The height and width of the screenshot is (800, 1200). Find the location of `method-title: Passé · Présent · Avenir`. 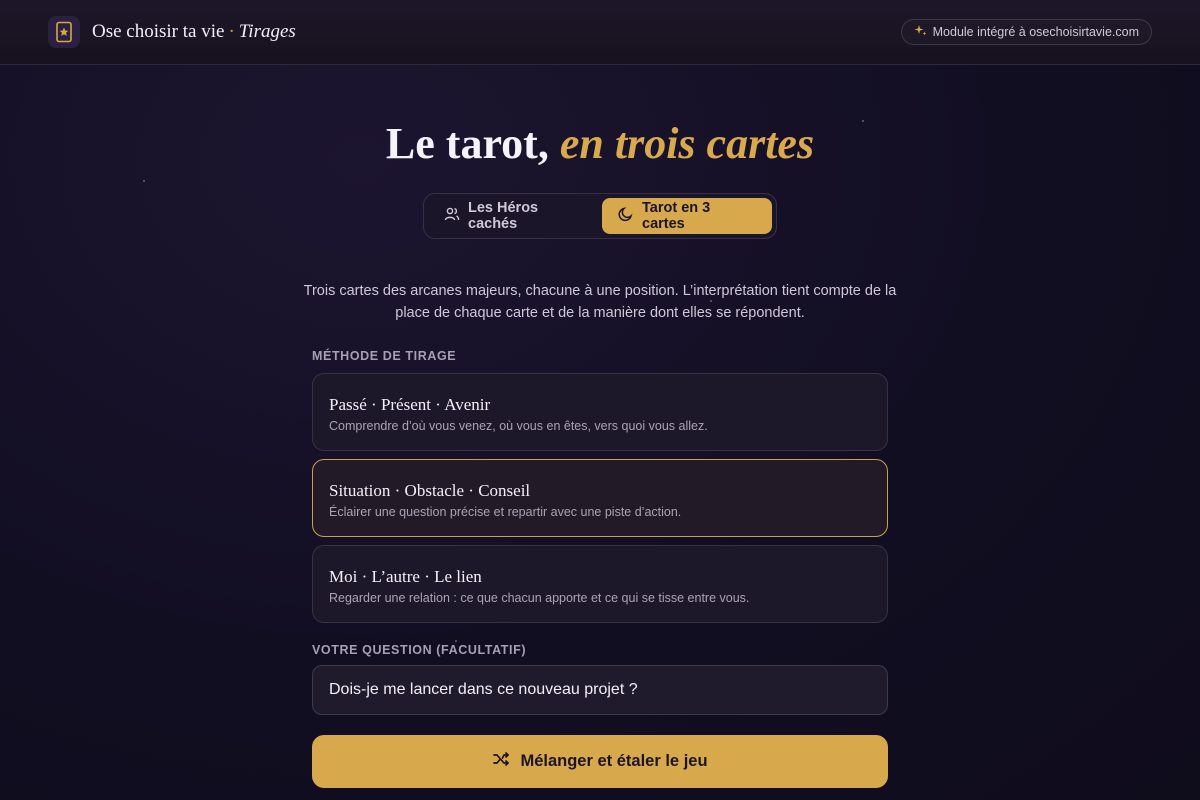

method-title: Passé · Présent · Avenir is located at coordinates (410, 404).